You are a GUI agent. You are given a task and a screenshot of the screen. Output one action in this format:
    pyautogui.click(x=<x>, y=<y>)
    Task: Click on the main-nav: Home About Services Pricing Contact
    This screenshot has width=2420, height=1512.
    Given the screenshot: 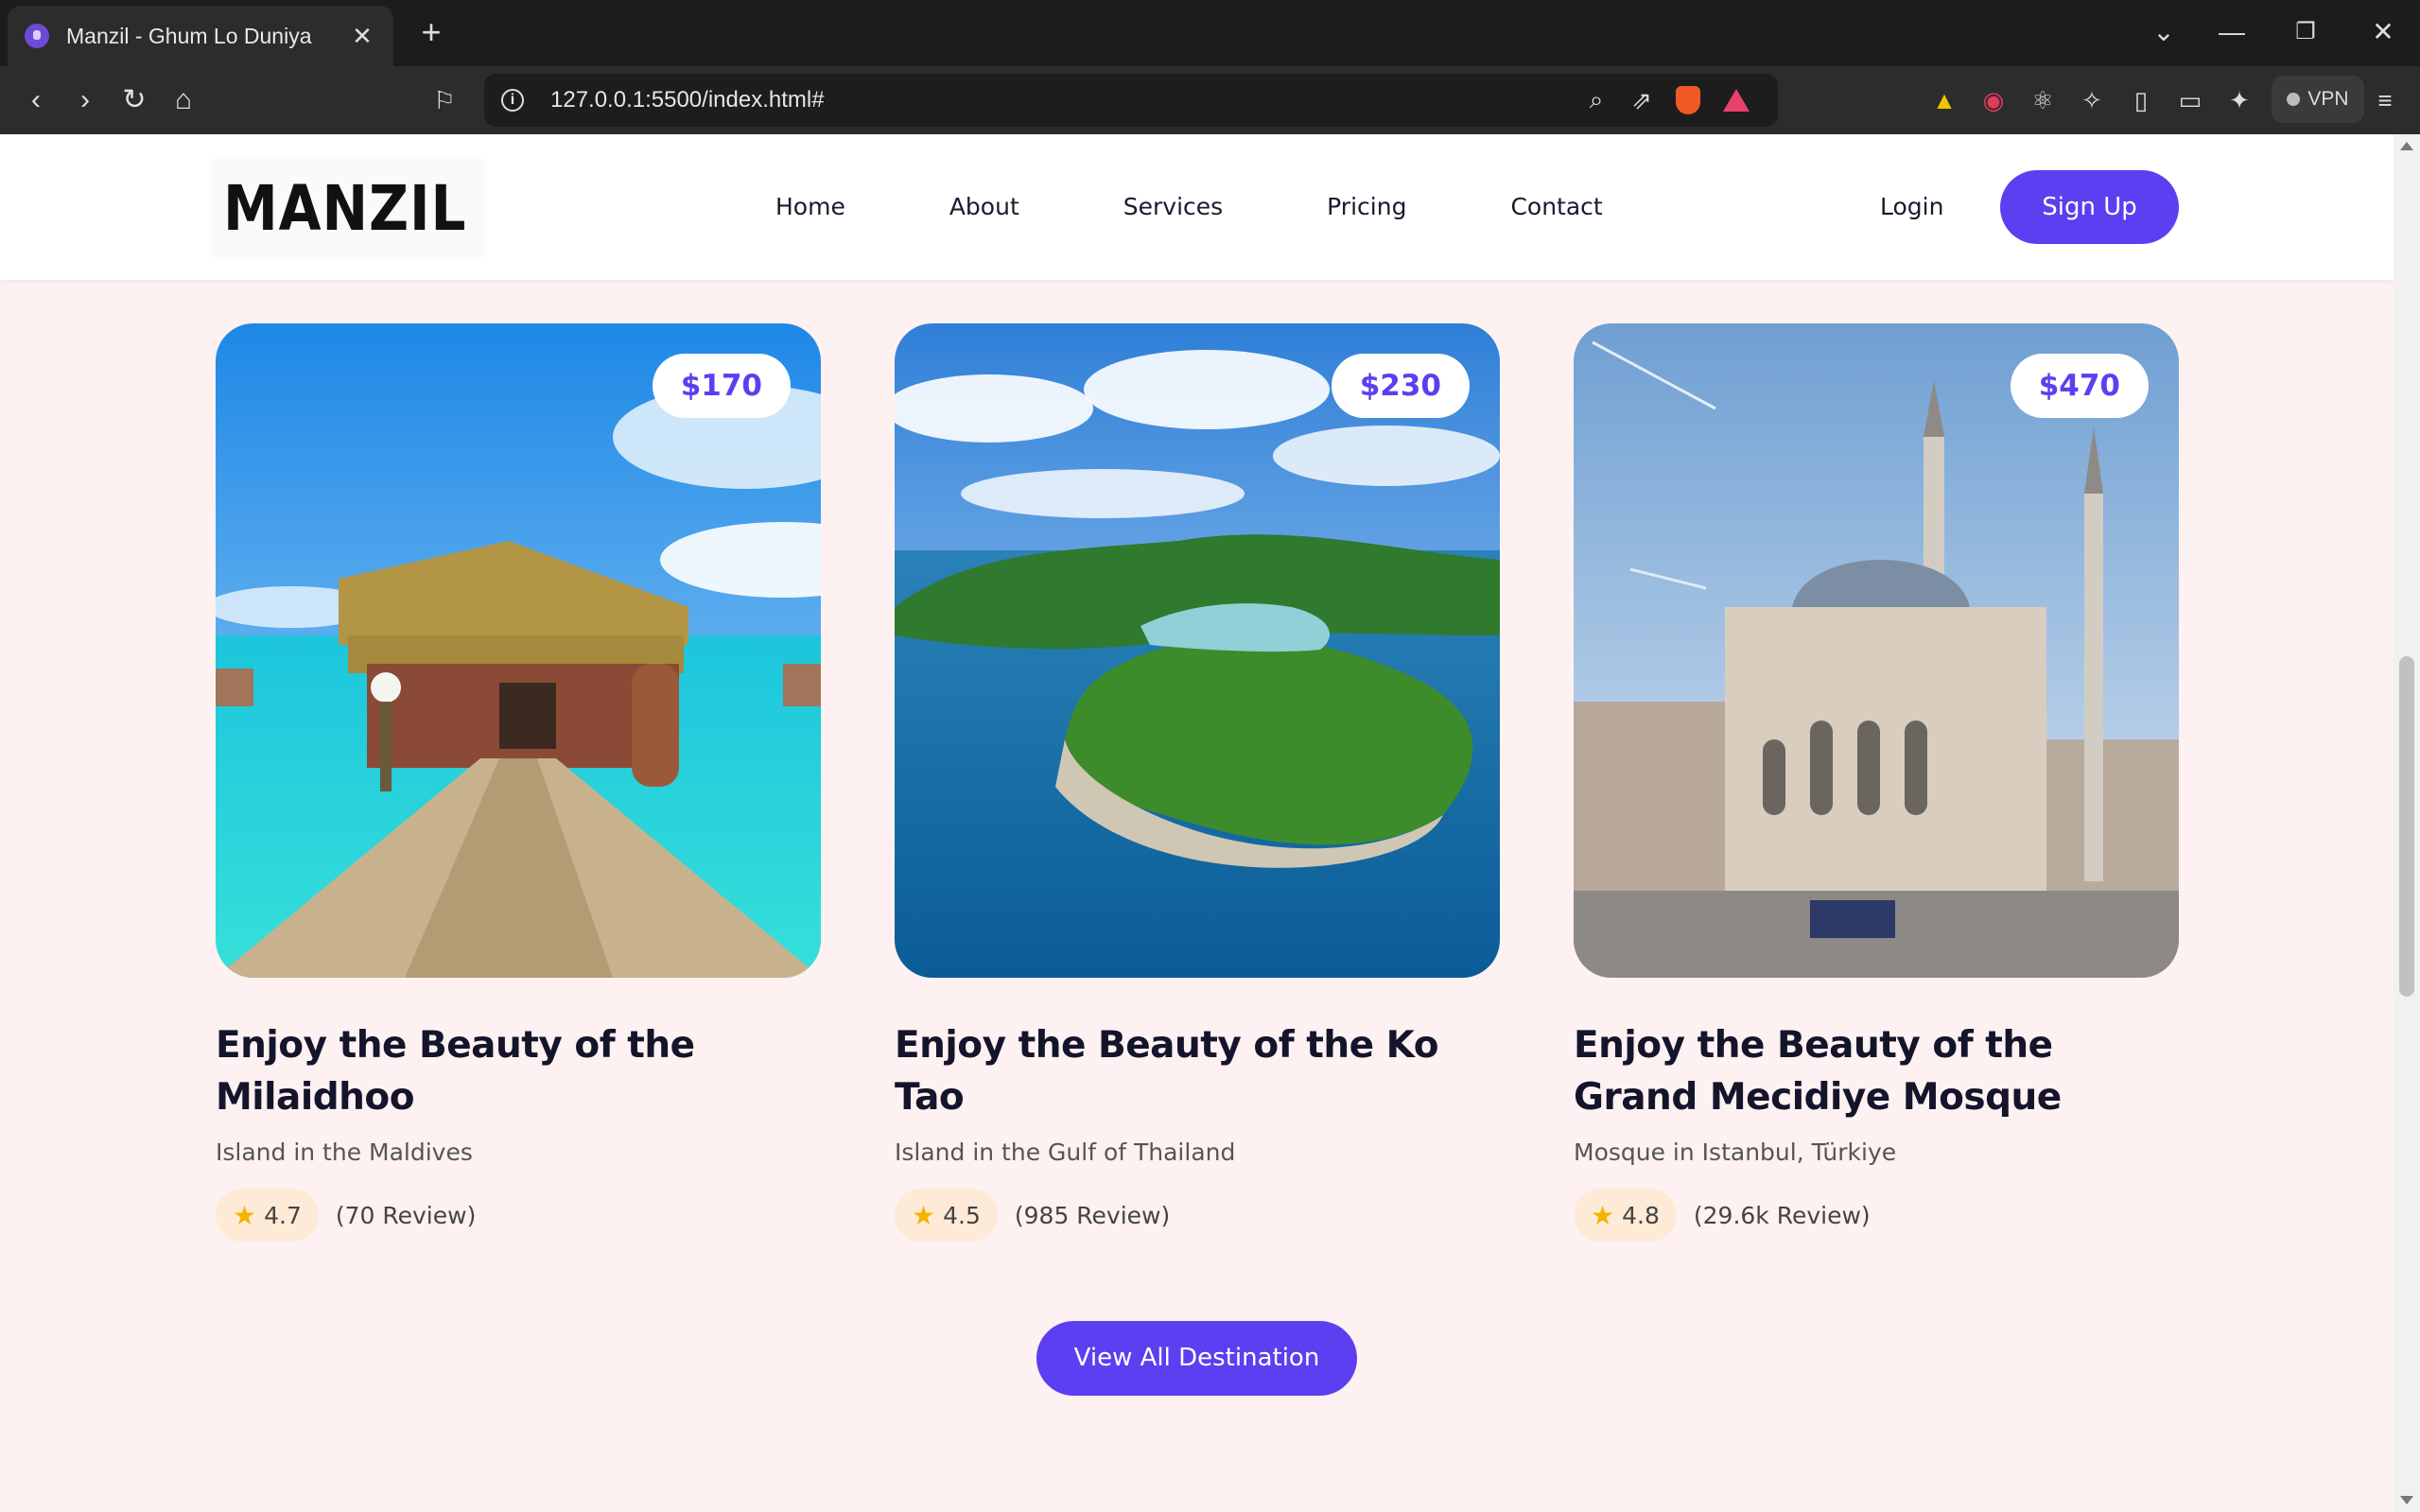 What is the action you would take?
    pyautogui.click(x=1241, y=207)
    